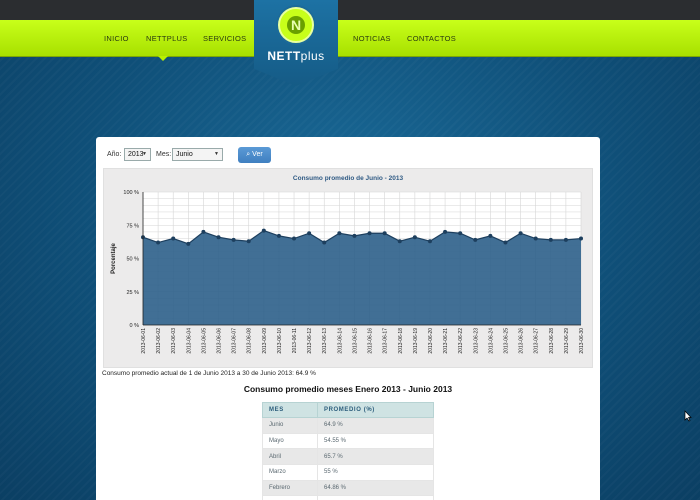  What do you see at coordinates (164, 154) in the screenshot?
I see `month-label: Mes:` at bounding box center [164, 154].